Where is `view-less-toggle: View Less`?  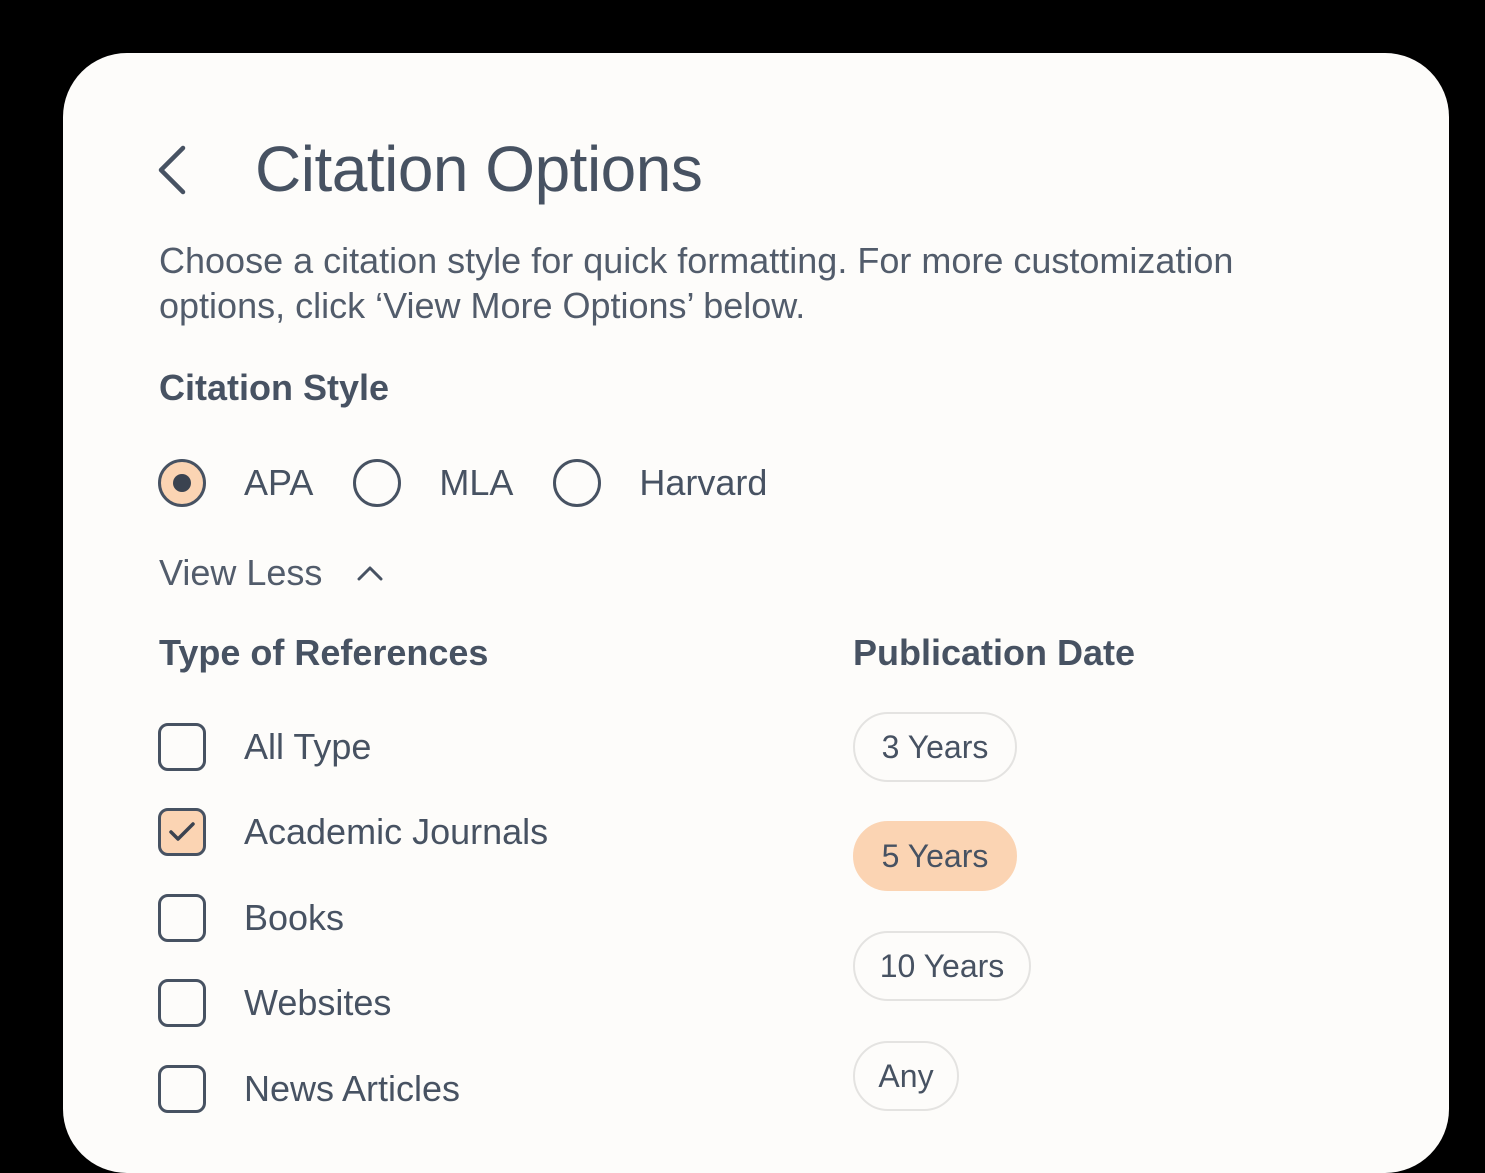 view-less-toggle: View Less is located at coordinates (271, 573).